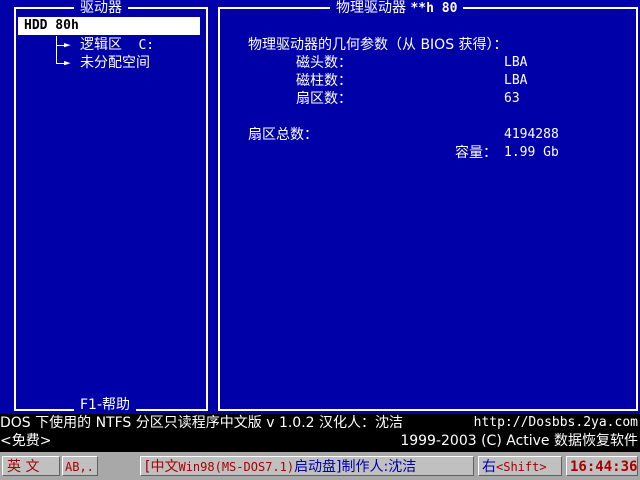 The image size is (640, 480). What do you see at coordinates (324, 99) in the screenshot?
I see `sectors-label: 扇区数：` at bounding box center [324, 99].